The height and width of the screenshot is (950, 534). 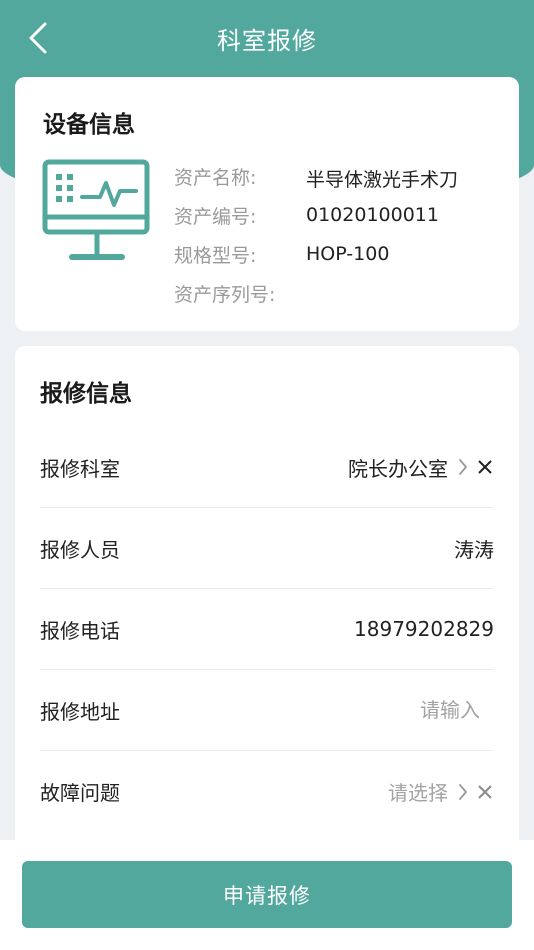 What do you see at coordinates (267, 791) in the screenshot?
I see `fault-row: 故障问题 请选择` at bounding box center [267, 791].